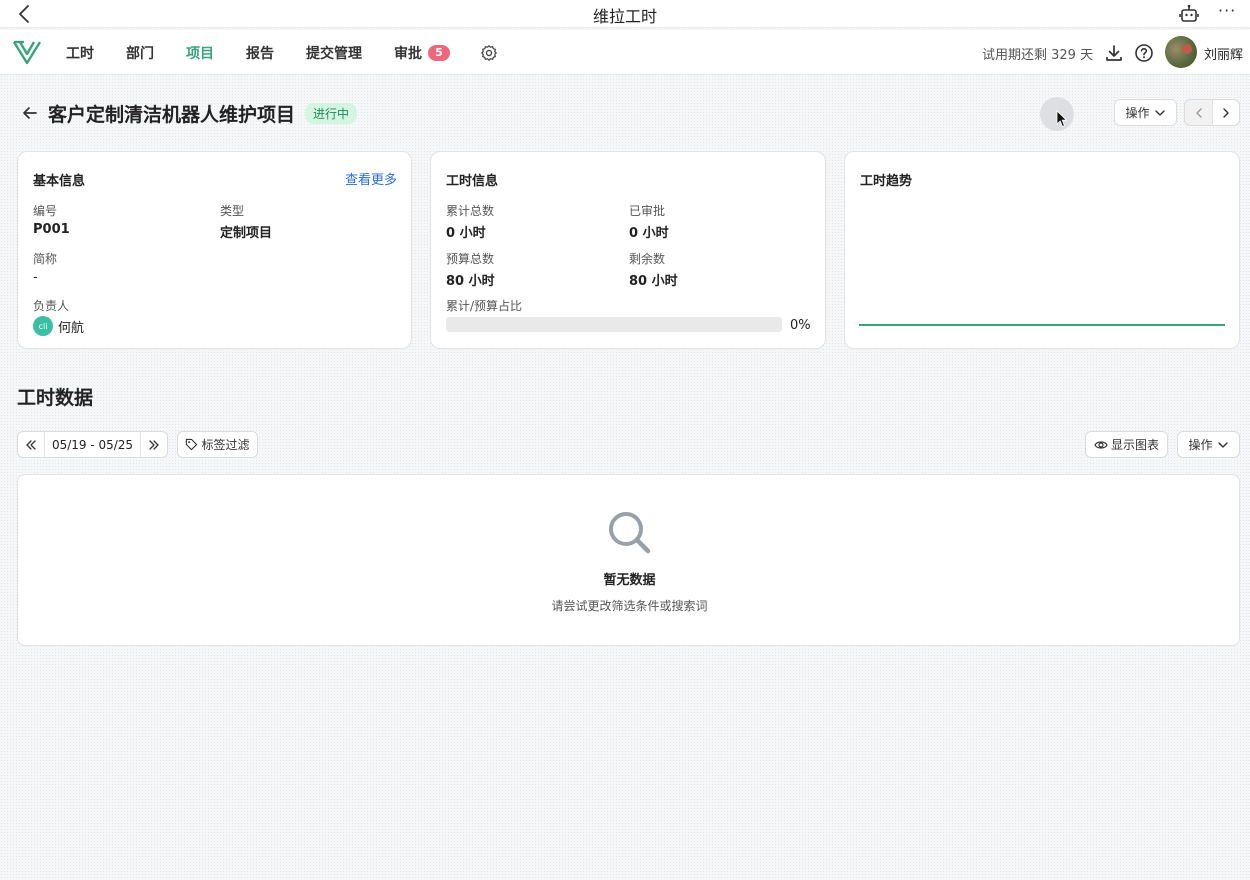 This screenshot has height=880, width=1250. I want to click on nav-item-label: 项目, so click(200, 53).